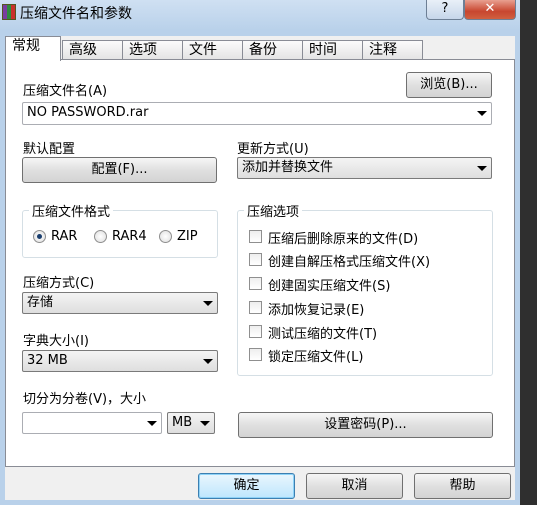 This screenshot has height=505, width=537. I want to click on split-volumes-label: 切分为分卷(V)，大小, so click(85, 399).